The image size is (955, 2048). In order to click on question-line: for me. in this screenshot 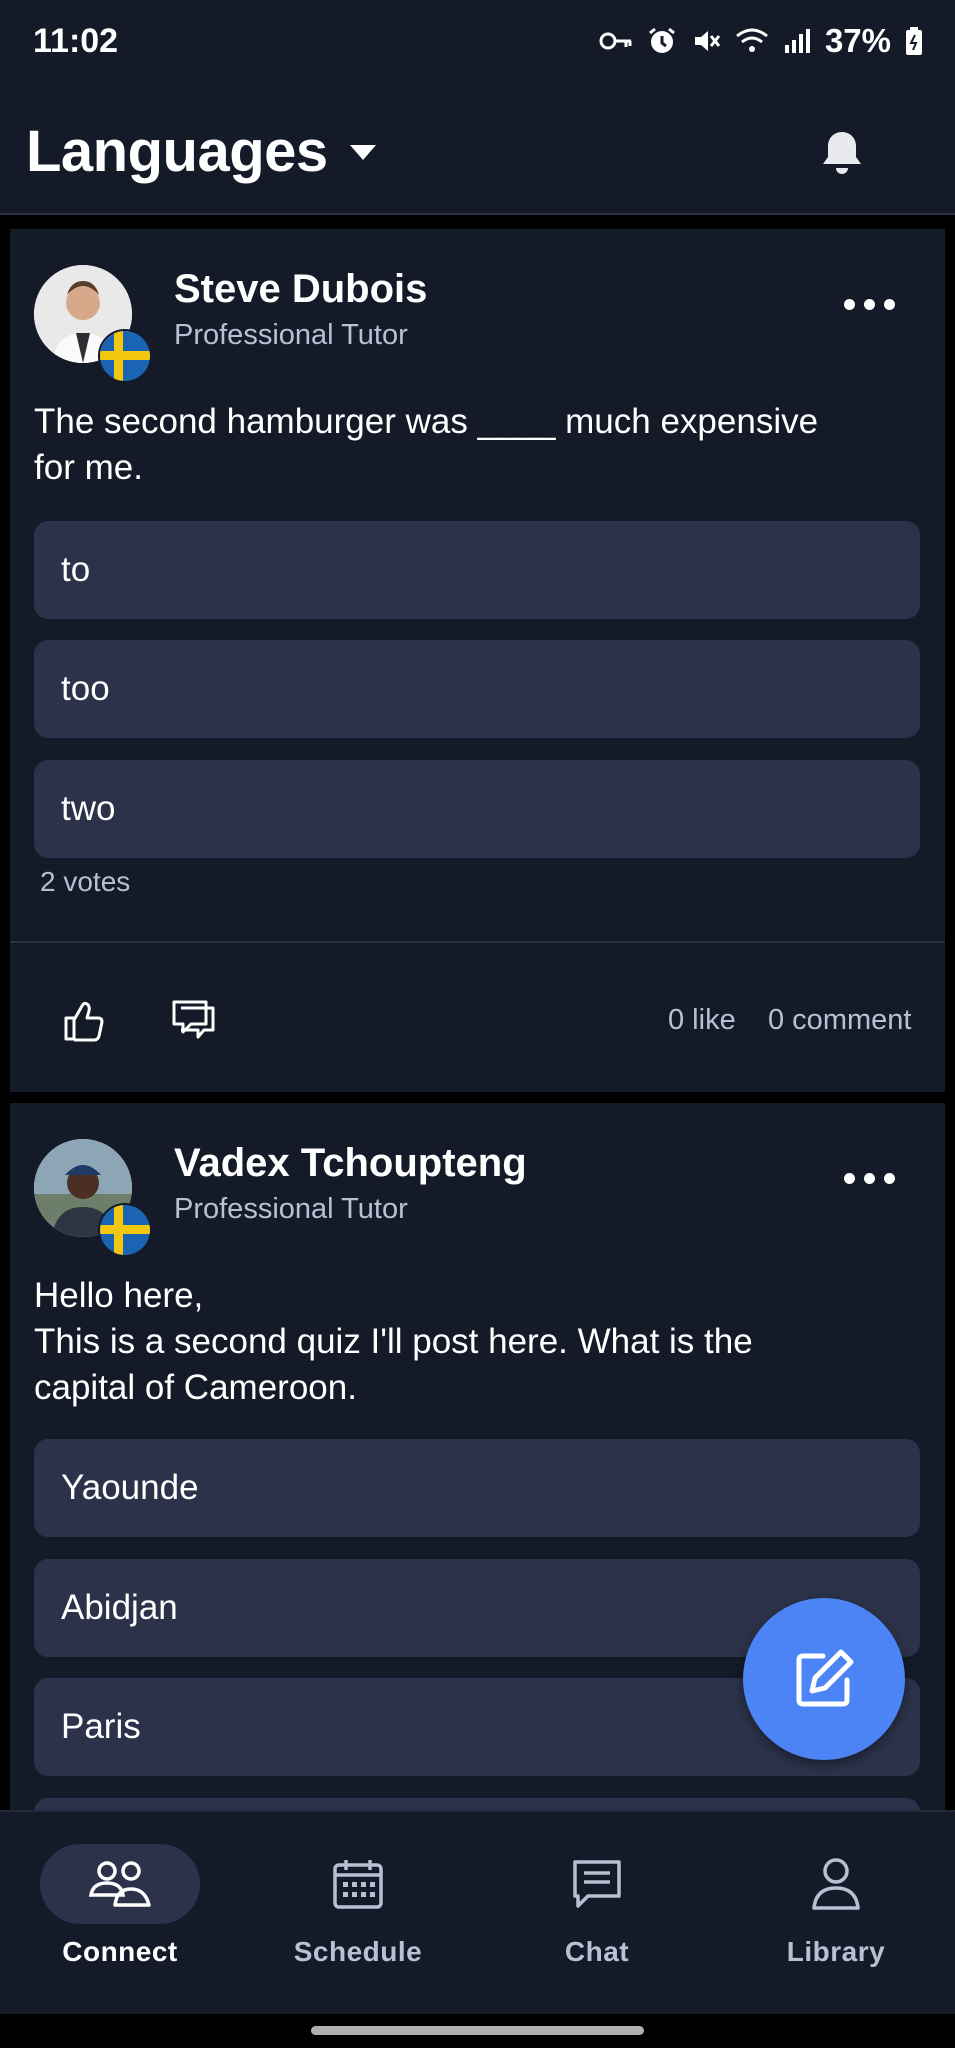, I will do `click(88, 467)`.